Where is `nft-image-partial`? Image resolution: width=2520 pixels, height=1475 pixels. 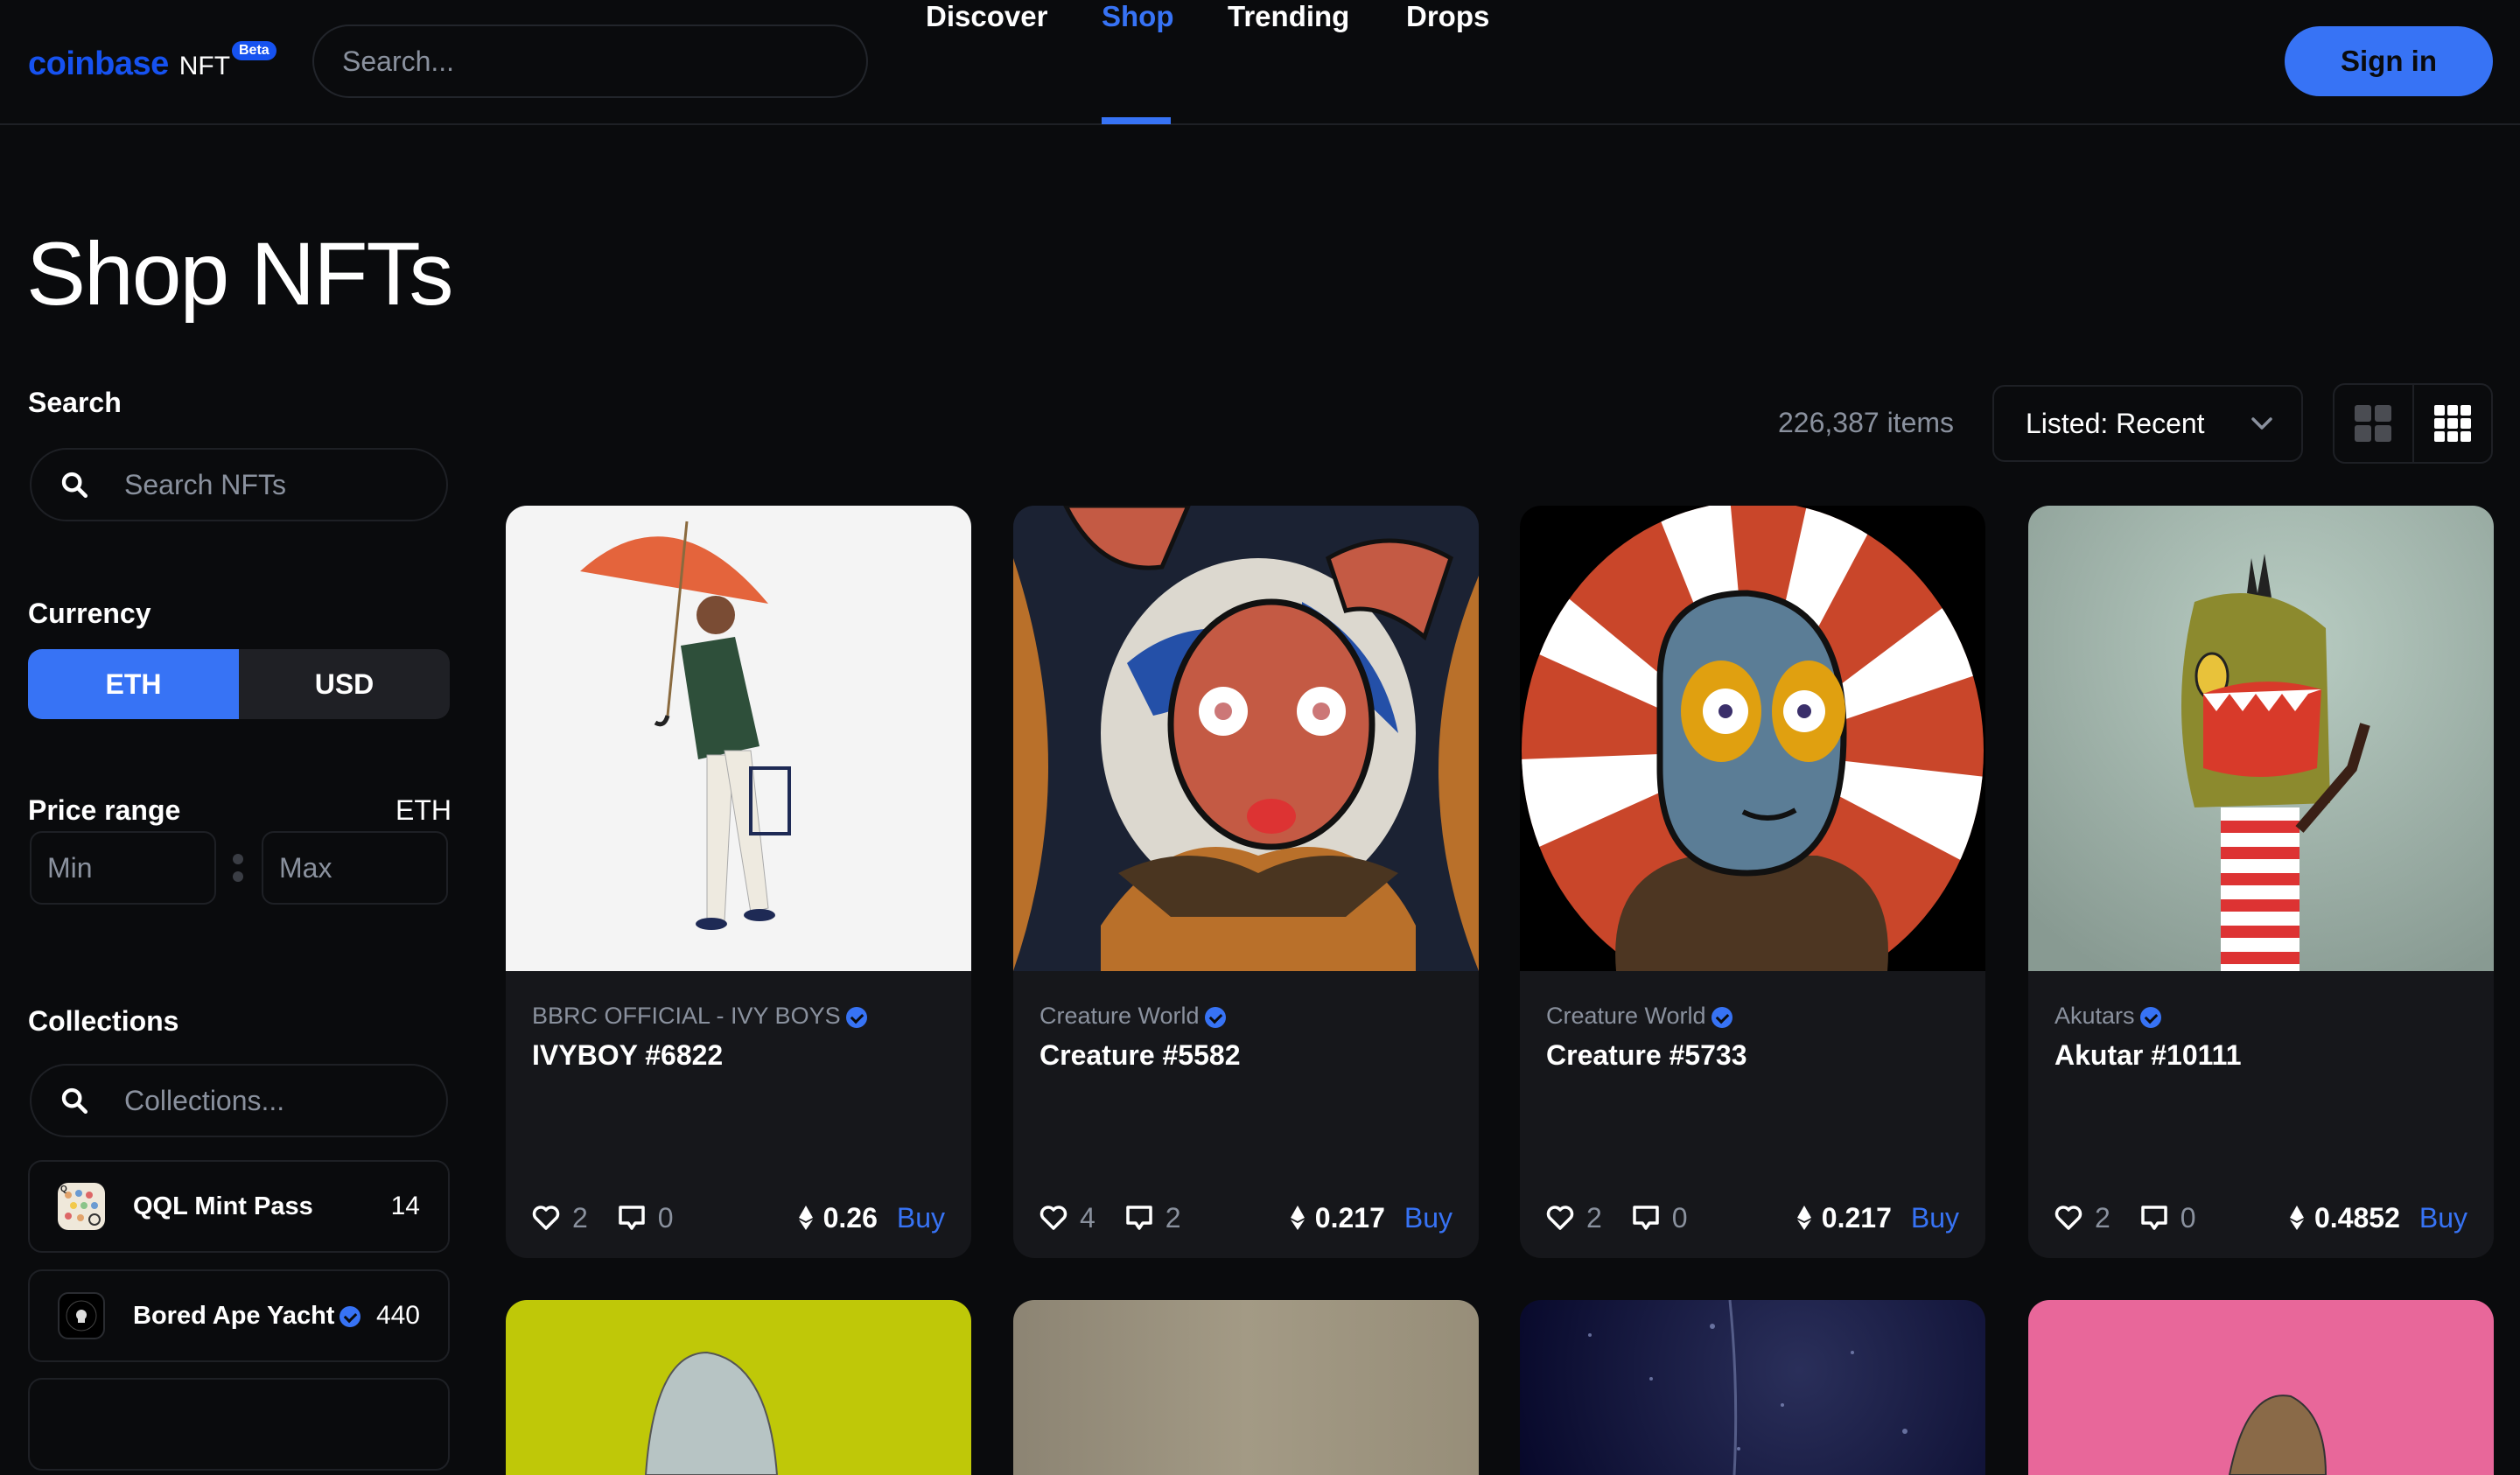 nft-image-partial is located at coordinates (2278, 1435).